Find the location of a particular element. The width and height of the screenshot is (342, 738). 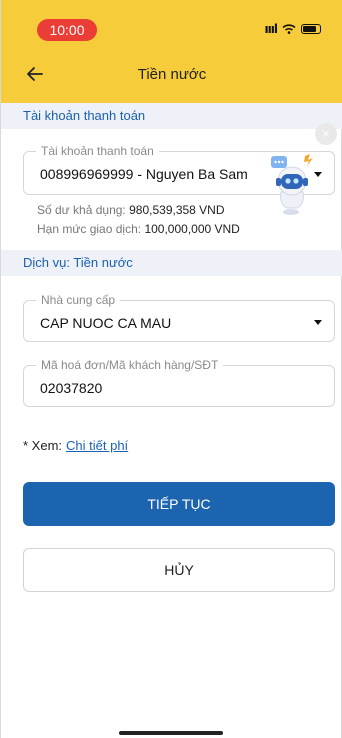

account-field-label: Tài khoản thanh toán is located at coordinates (97, 151).